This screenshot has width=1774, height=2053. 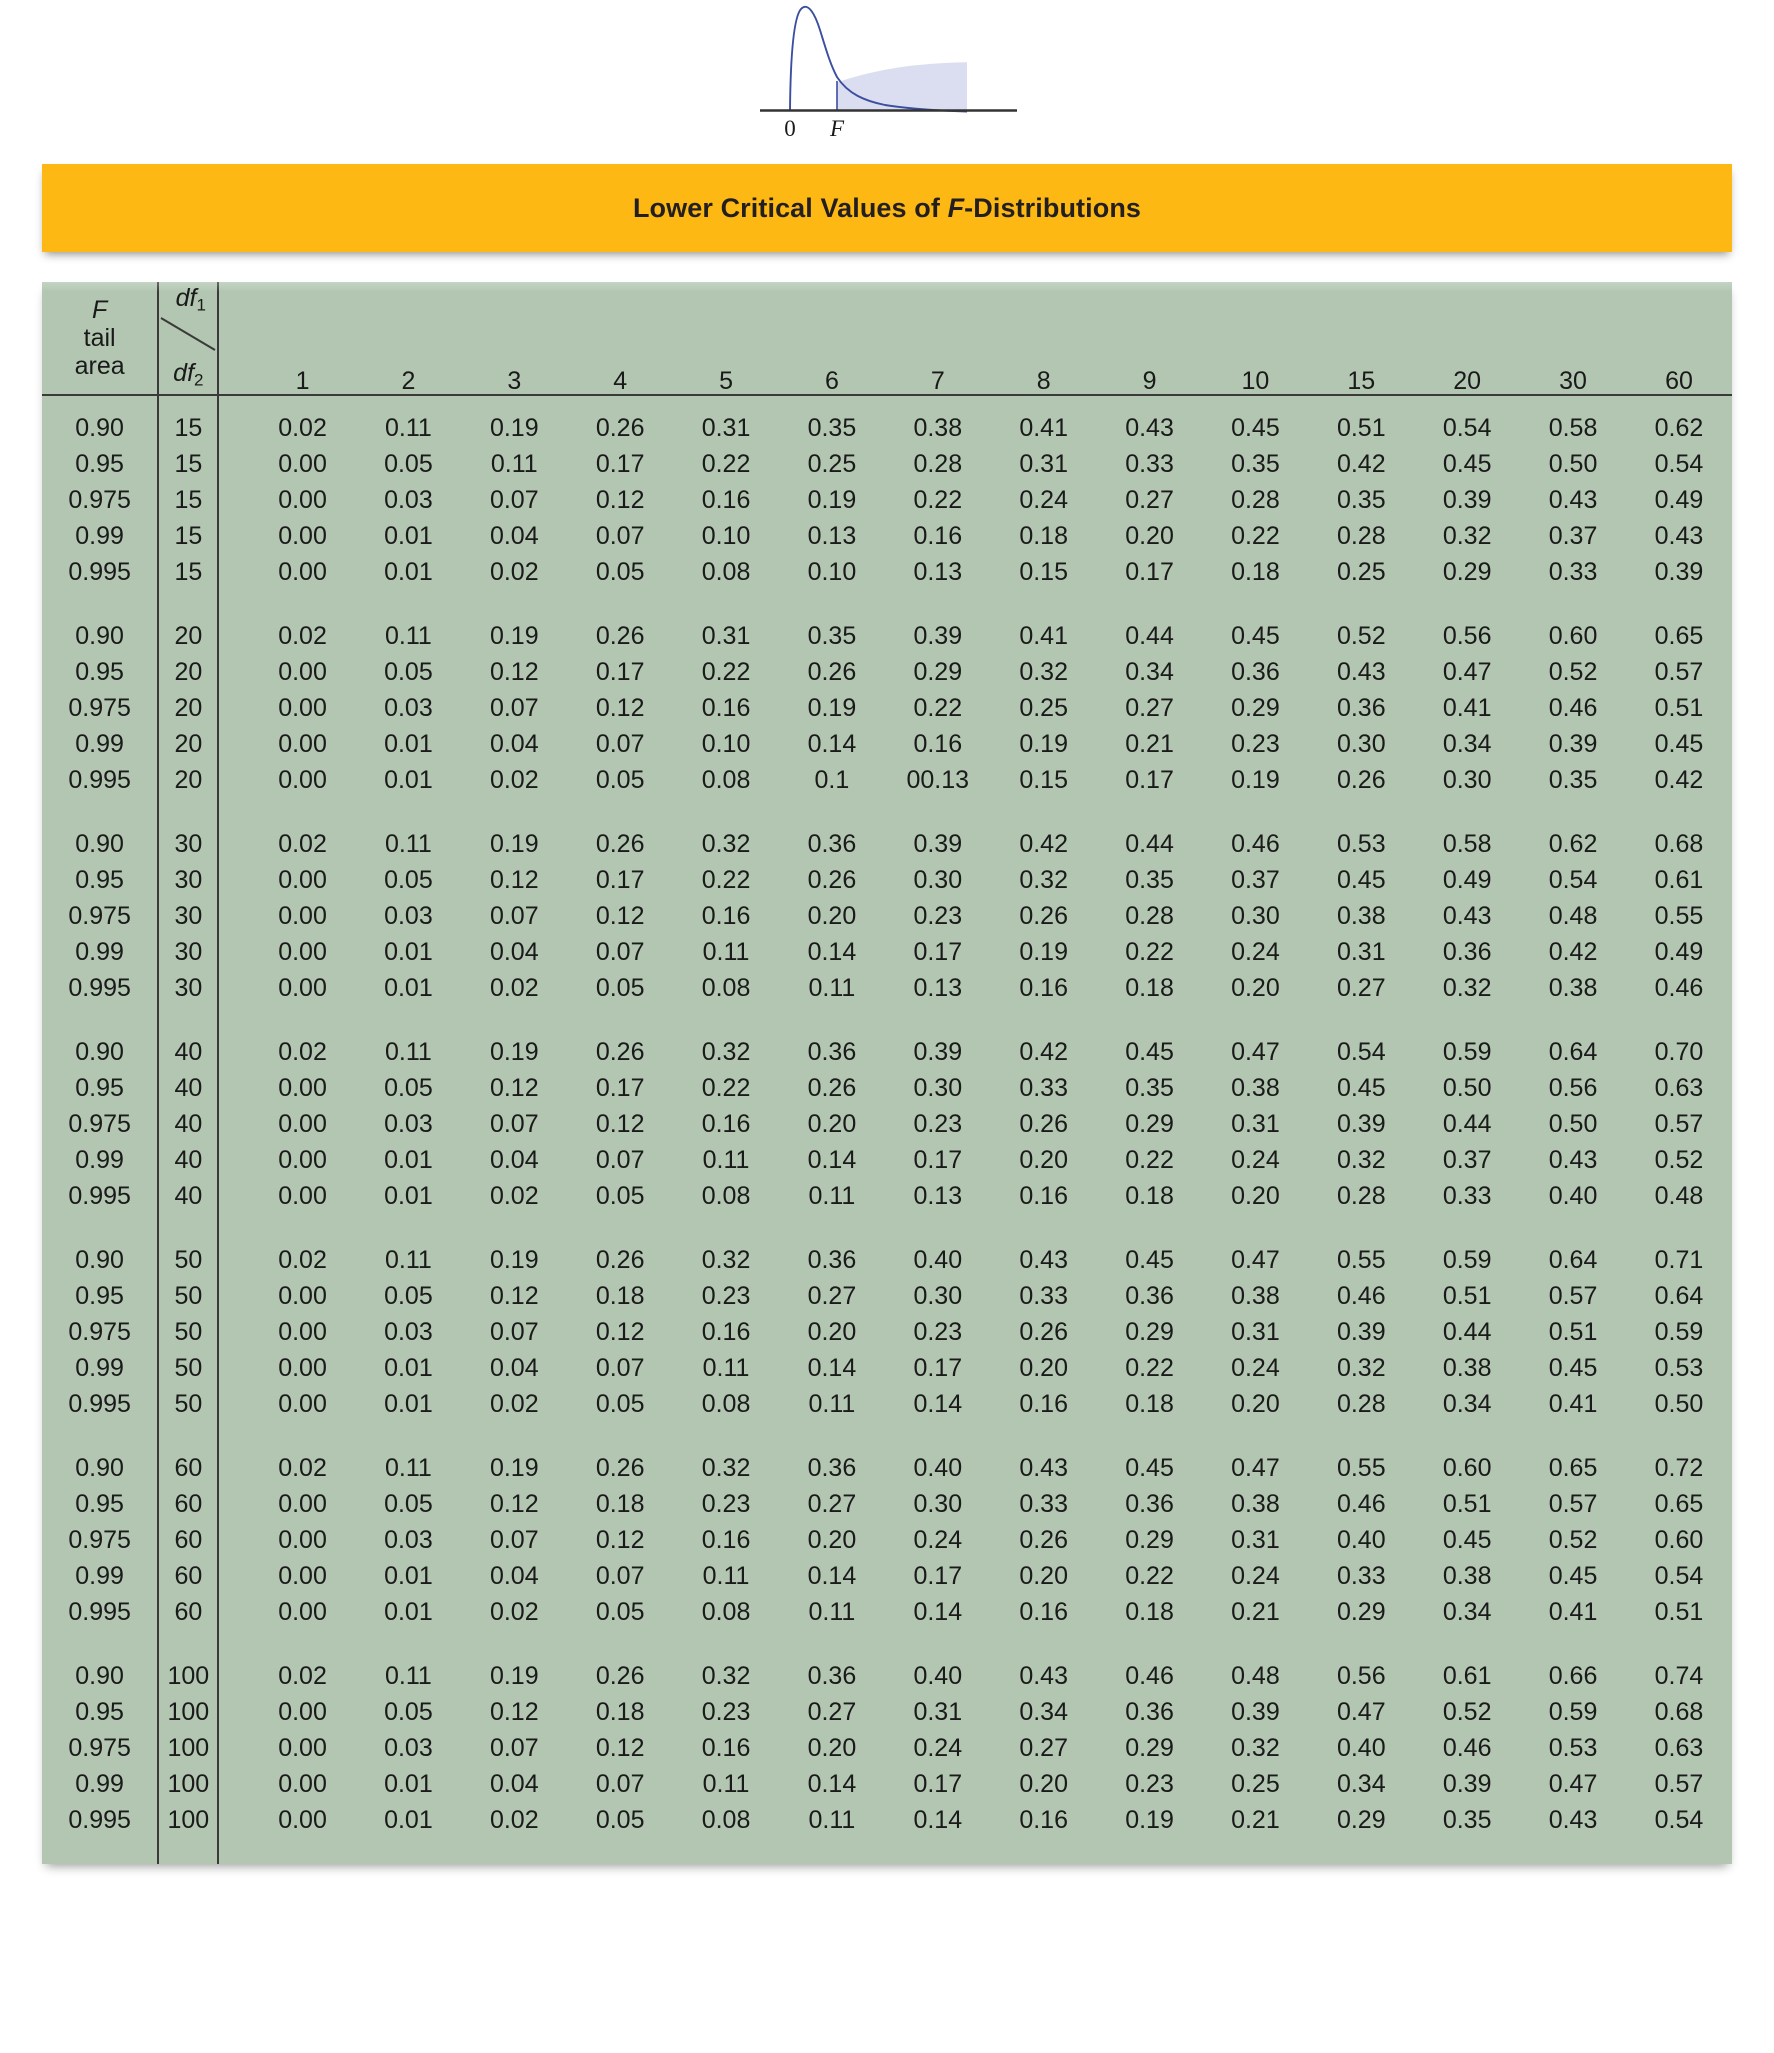 What do you see at coordinates (408, 381) in the screenshot?
I see `header-col-2: 2` at bounding box center [408, 381].